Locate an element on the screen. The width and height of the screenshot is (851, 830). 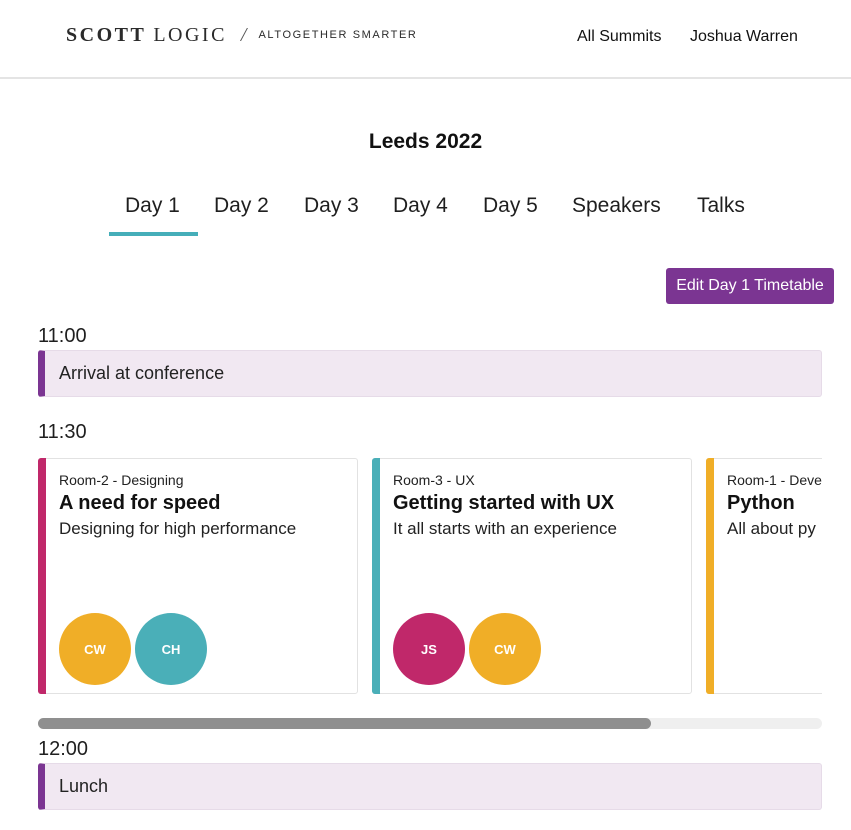
tab-speakers: Speakers is located at coordinates (616, 206).